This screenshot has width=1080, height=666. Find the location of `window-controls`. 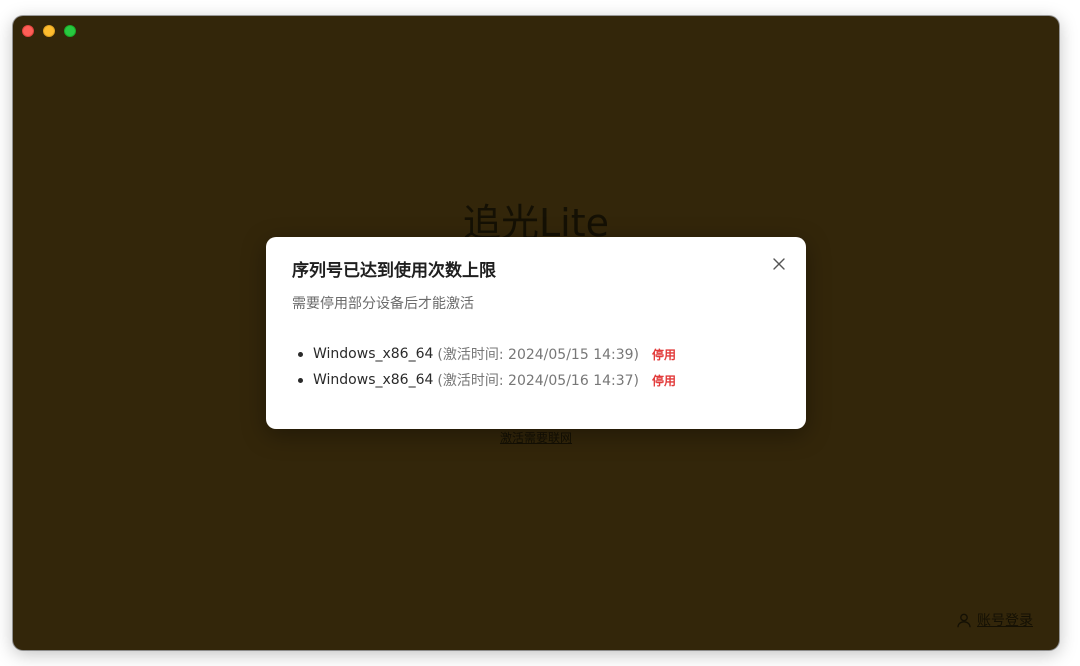

window-controls is located at coordinates (49, 31).